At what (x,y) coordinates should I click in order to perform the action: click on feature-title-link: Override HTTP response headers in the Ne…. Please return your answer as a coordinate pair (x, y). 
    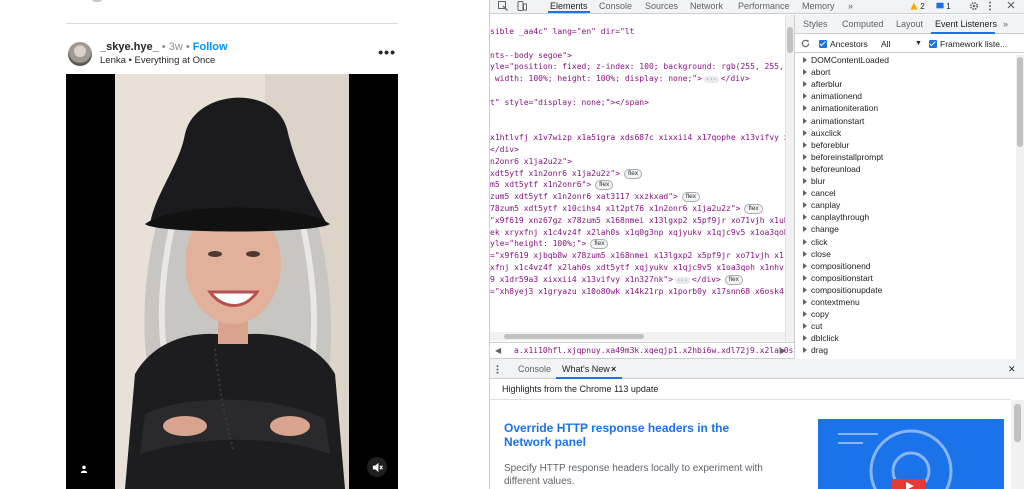
    Looking at the image, I should click on (641, 435).